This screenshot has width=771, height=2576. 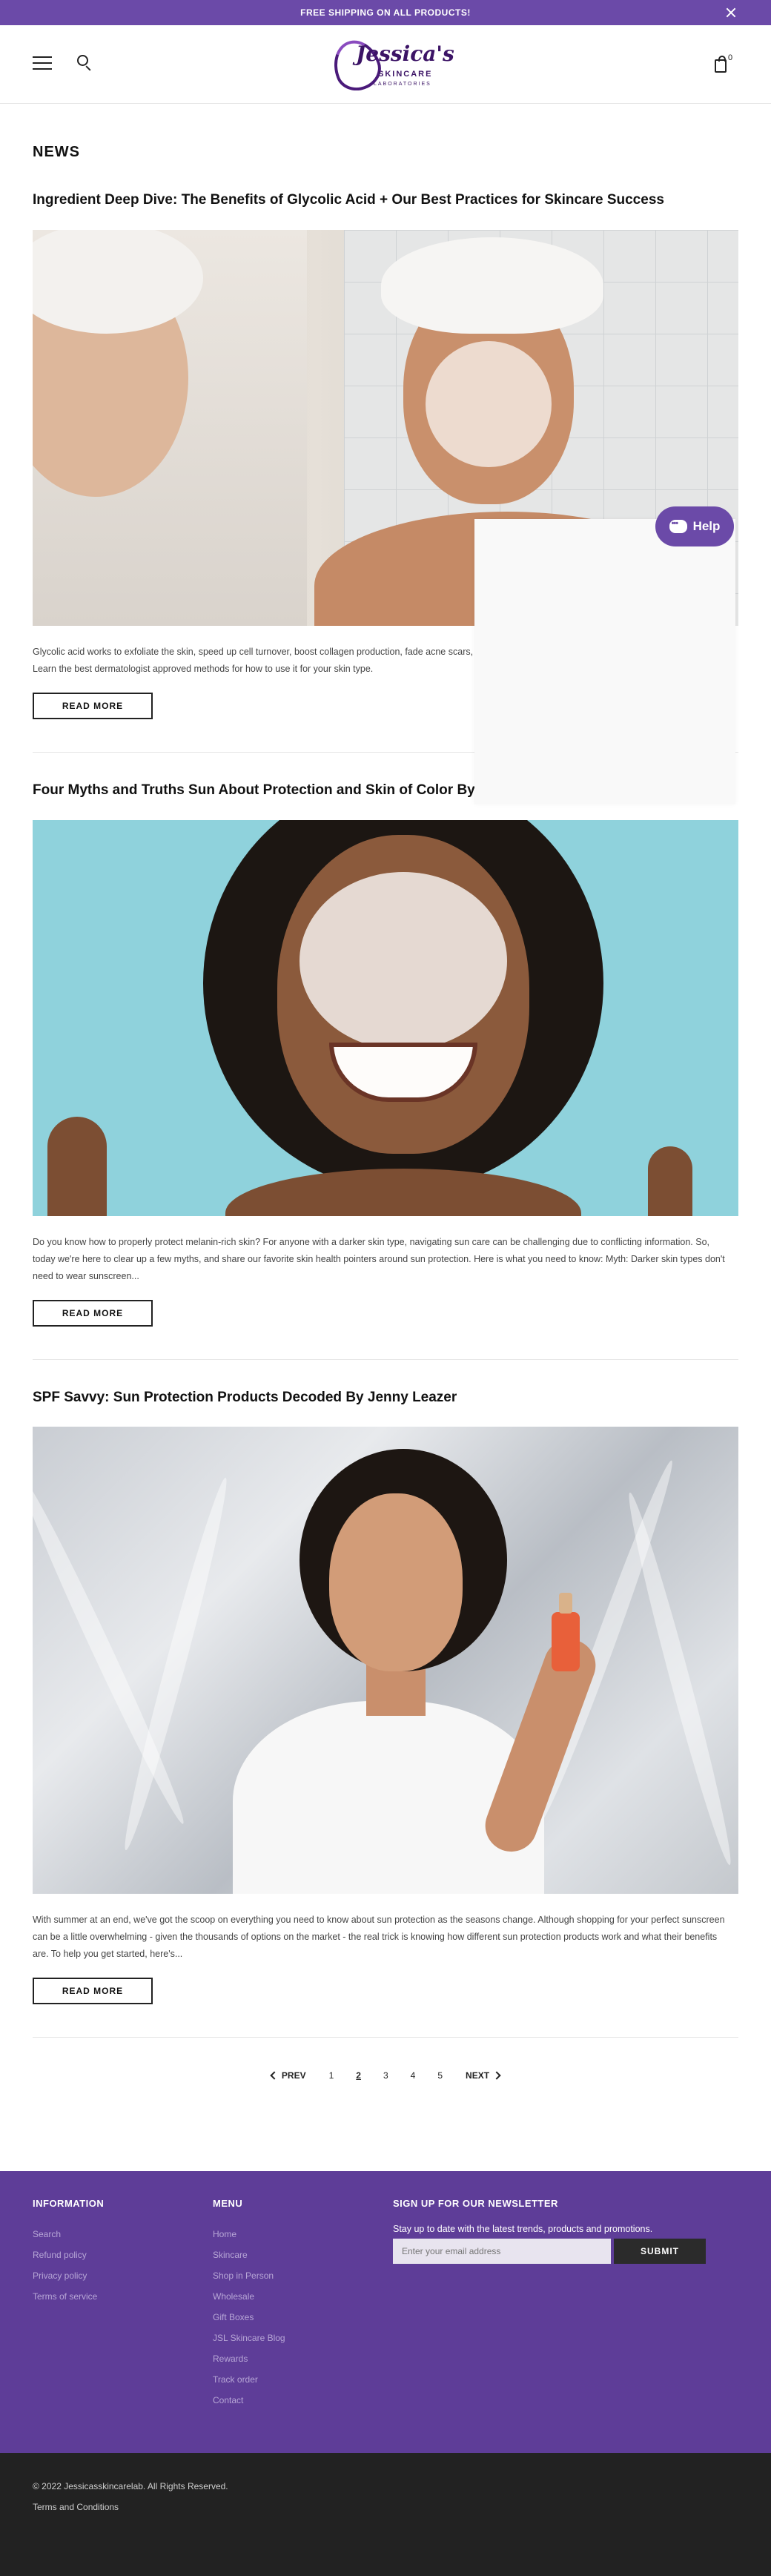 What do you see at coordinates (502, 2252) in the screenshot?
I see `email-field` at bounding box center [502, 2252].